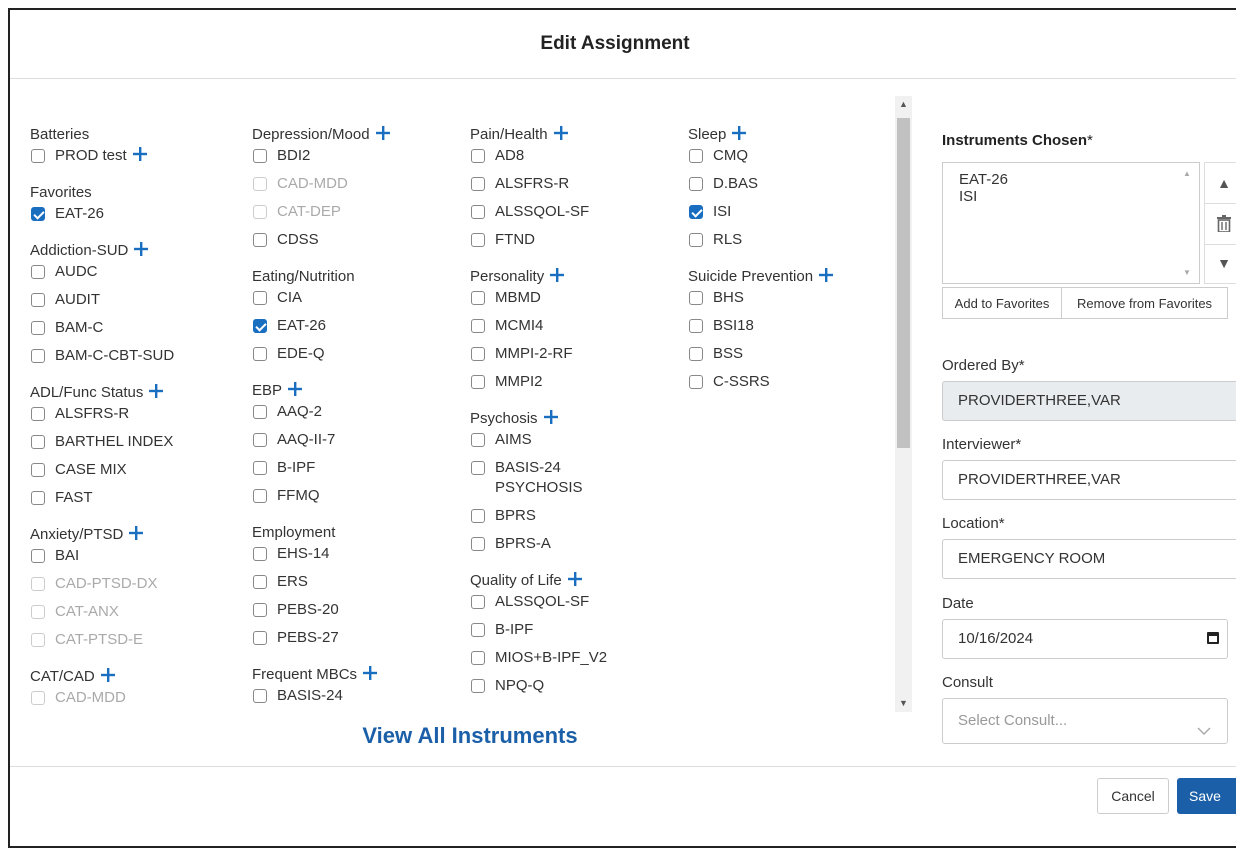 This screenshot has height=848, width=1236. Describe the element at coordinates (790, 386) in the screenshot. I see `instrument-item: C-SSRS` at that location.